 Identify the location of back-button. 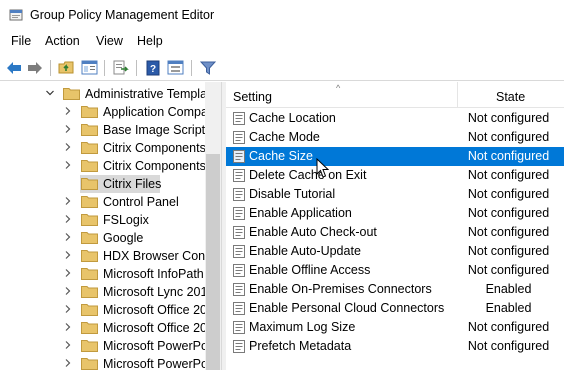
(13, 67).